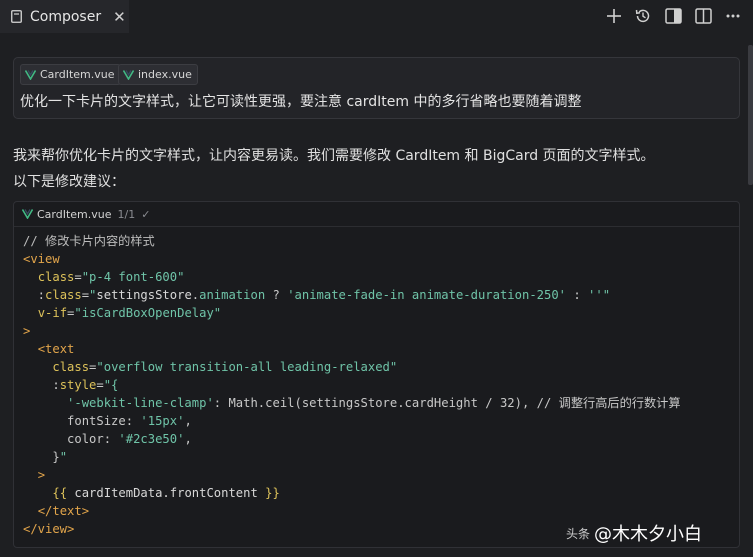 The width and height of the screenshot is (753, 557). What do you see at coordinates (352, 439) in the screenshot?
I see `code-line: color: '#2c3e50',` at bounding box center [352, 439].